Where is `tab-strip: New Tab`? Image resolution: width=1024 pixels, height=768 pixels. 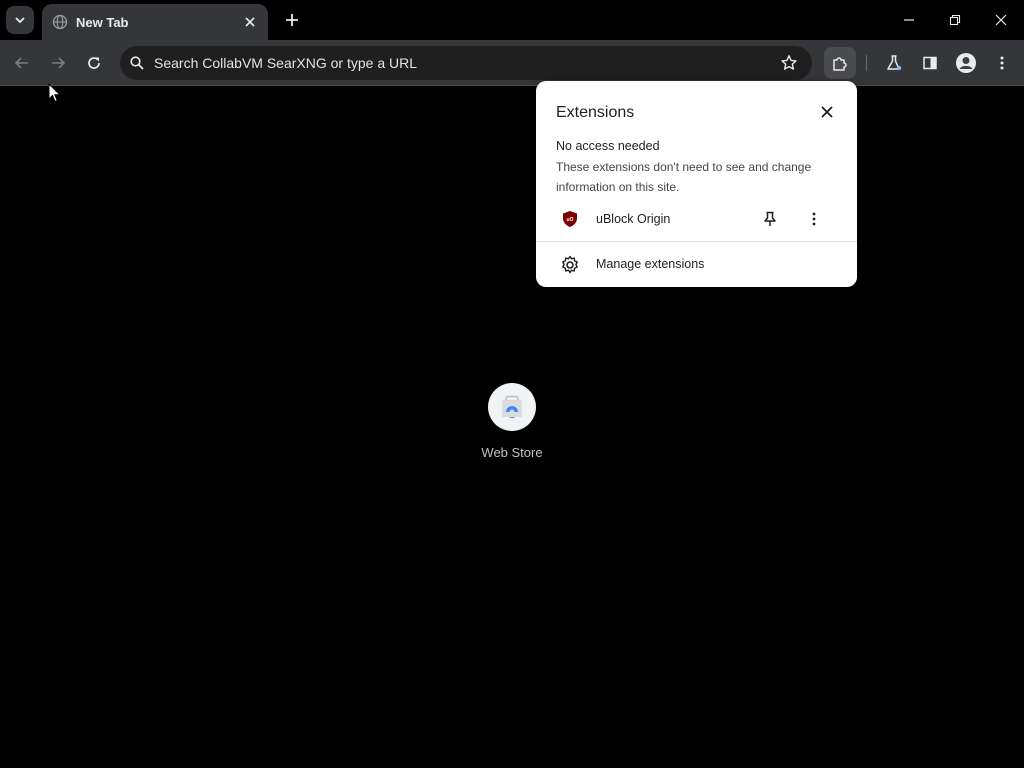
tab-strip: New Tab is located at coordinates (512, 20).